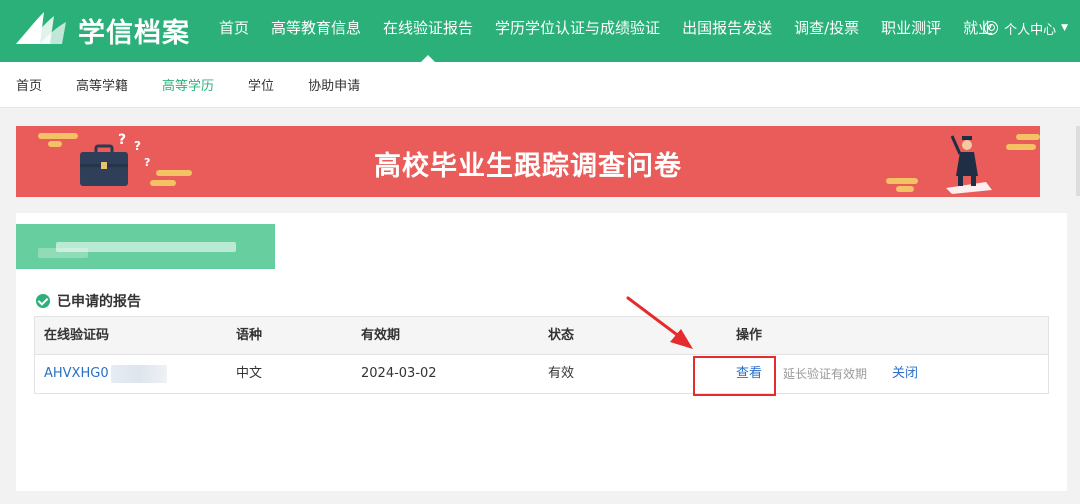 This screenshot has height=504, width=1080. What do you see at coordinates (234, 31) in the screenshot?
I see `nav-item-home: 首页` at bounding box center [234, 31].